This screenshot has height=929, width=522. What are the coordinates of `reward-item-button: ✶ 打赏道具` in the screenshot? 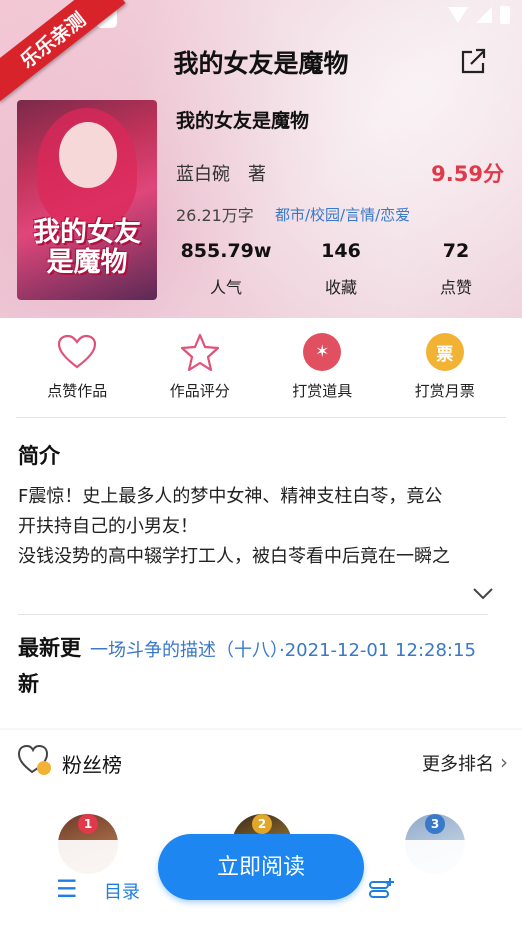 It's located at (322, 367).